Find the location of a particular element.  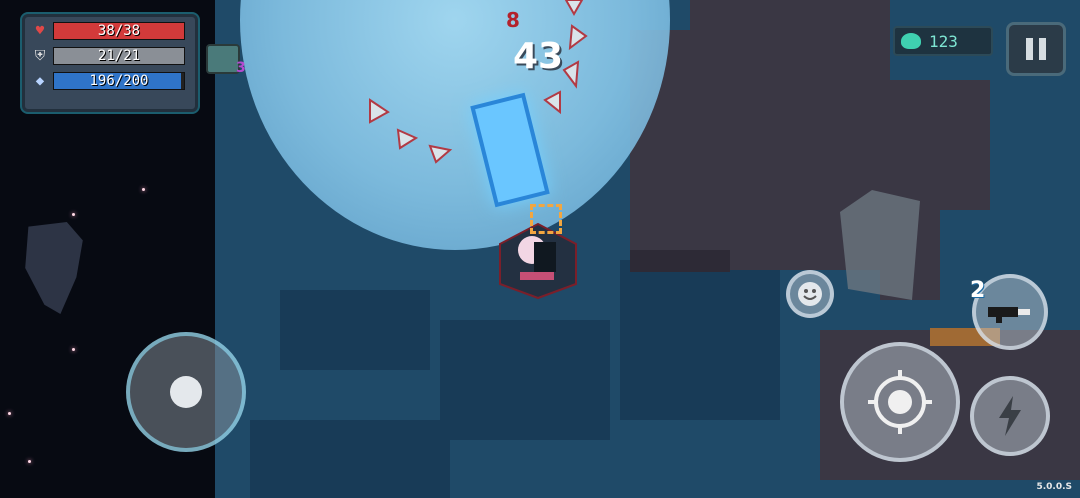

armor-row: ⛨ 21/21 is located at coordinates (110, 56).